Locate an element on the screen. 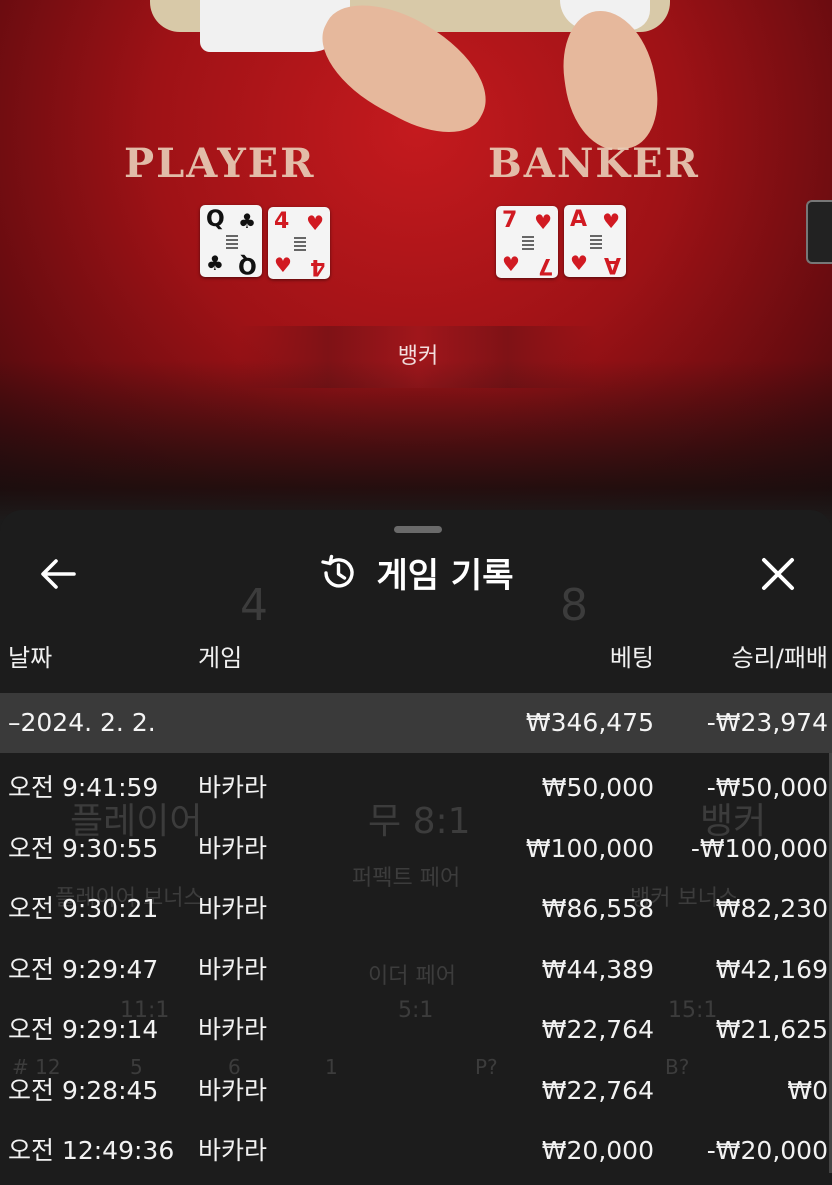 The height and width of the screenshot is (1185, 832). history-row: 오전 9:29:14 바카라 ₩22,764 ₩21,625 is located at coordinates (416, 1030).